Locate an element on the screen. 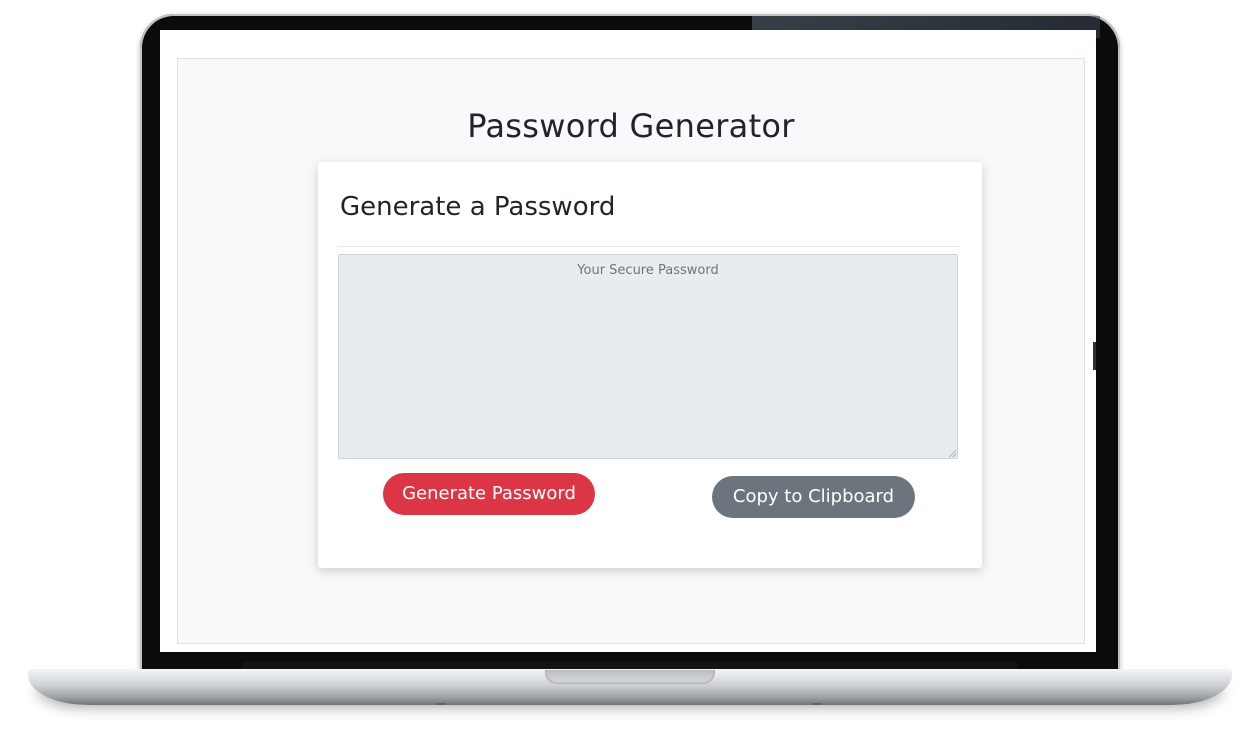 This screenshot has width=1260, height=756. password-placeholder: Your Secure Password is located at coordinates (648, 270).